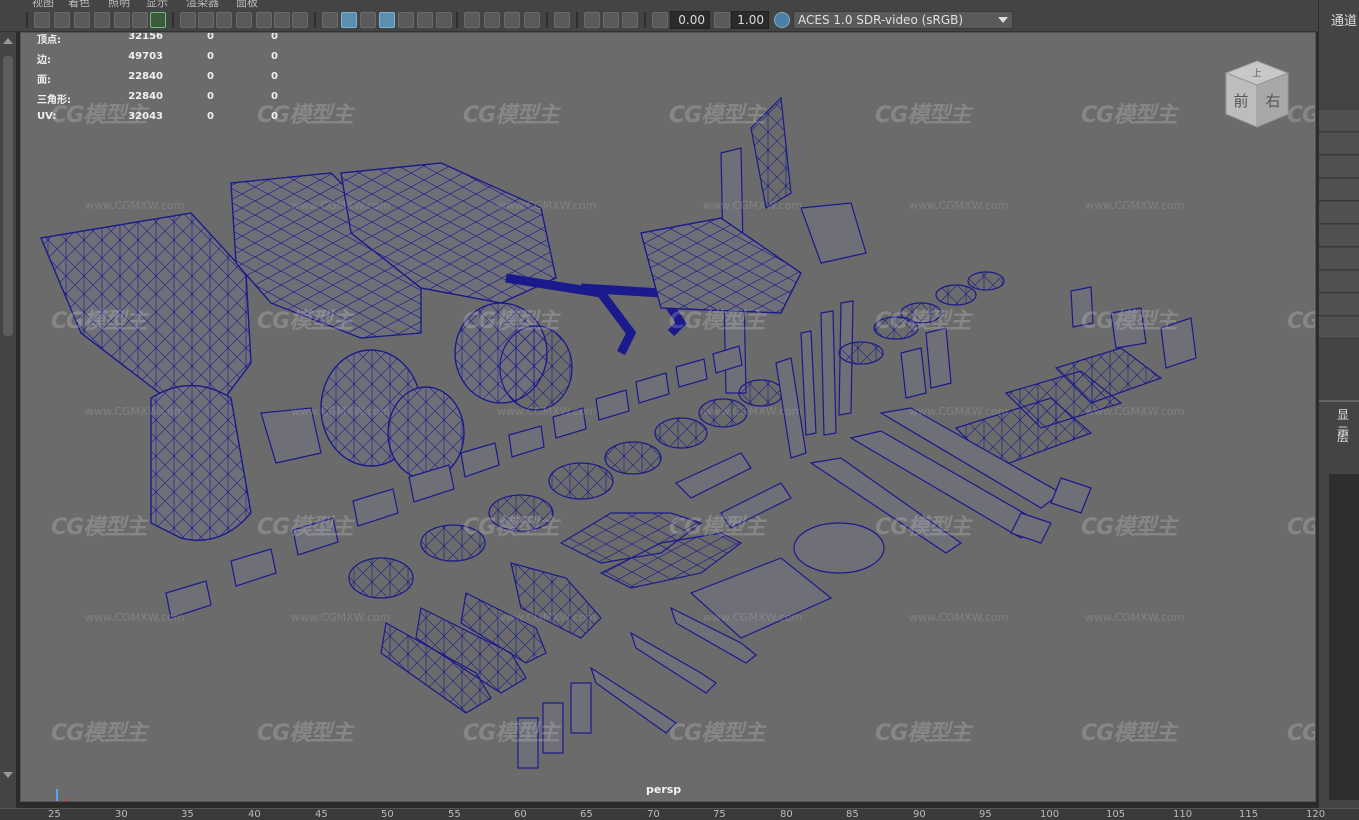 This screenshot has width=1359, height=820. What do you see at coordinates (102, 20) in the screenshot?
I see `image-plane-icon` at bounding box center [102, 20].